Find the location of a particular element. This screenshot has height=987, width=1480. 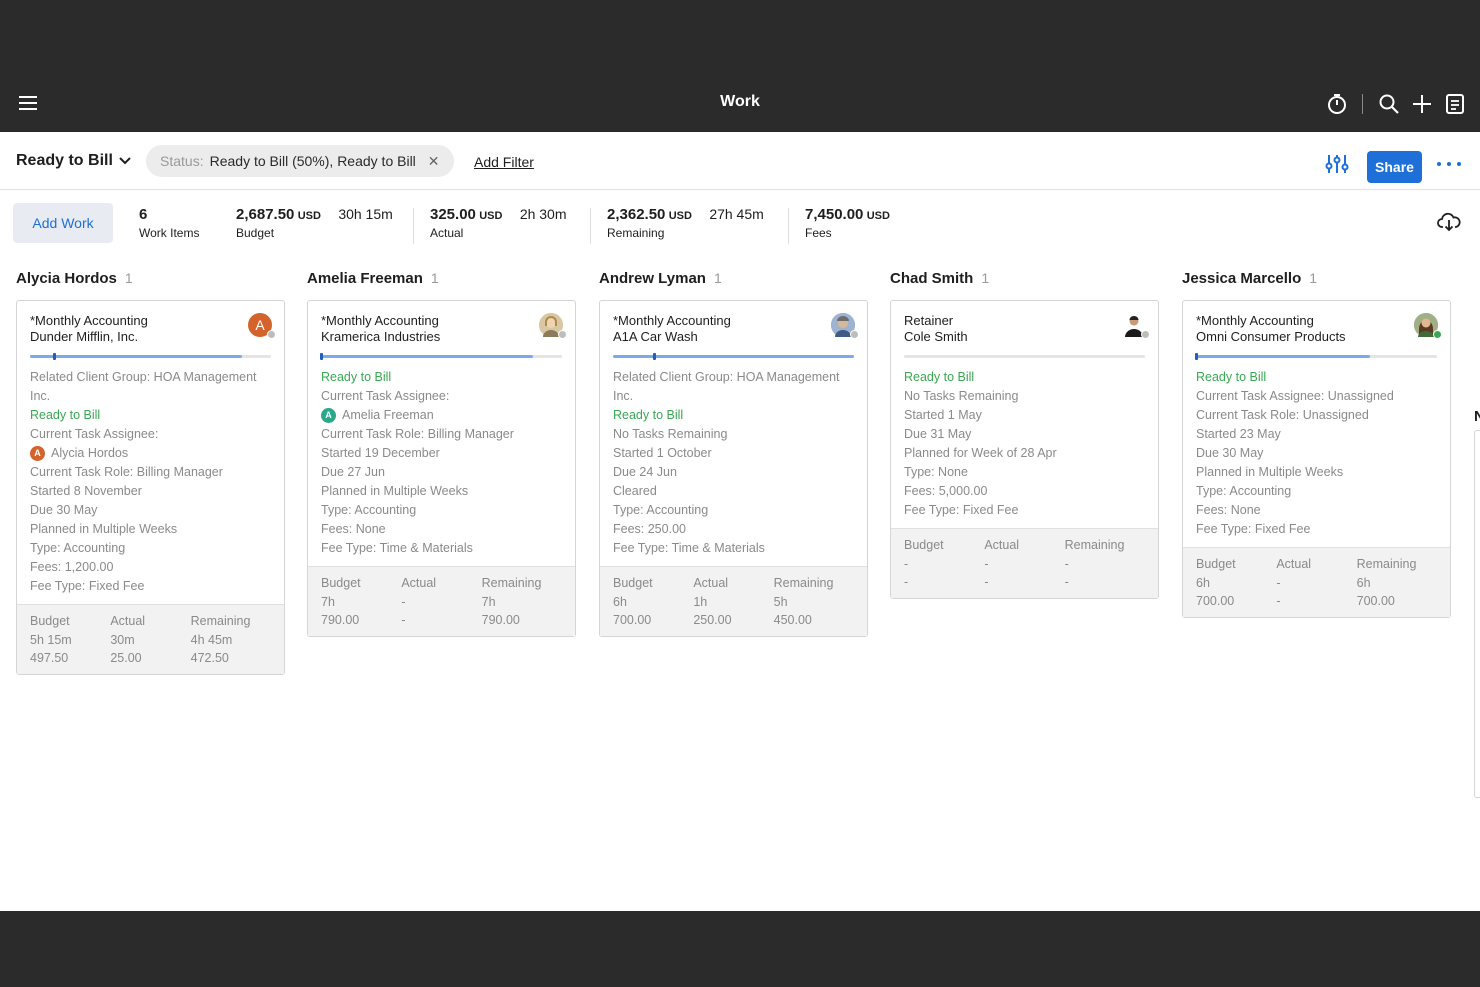

fees-unit: USD is located at coordinates (878, 216).